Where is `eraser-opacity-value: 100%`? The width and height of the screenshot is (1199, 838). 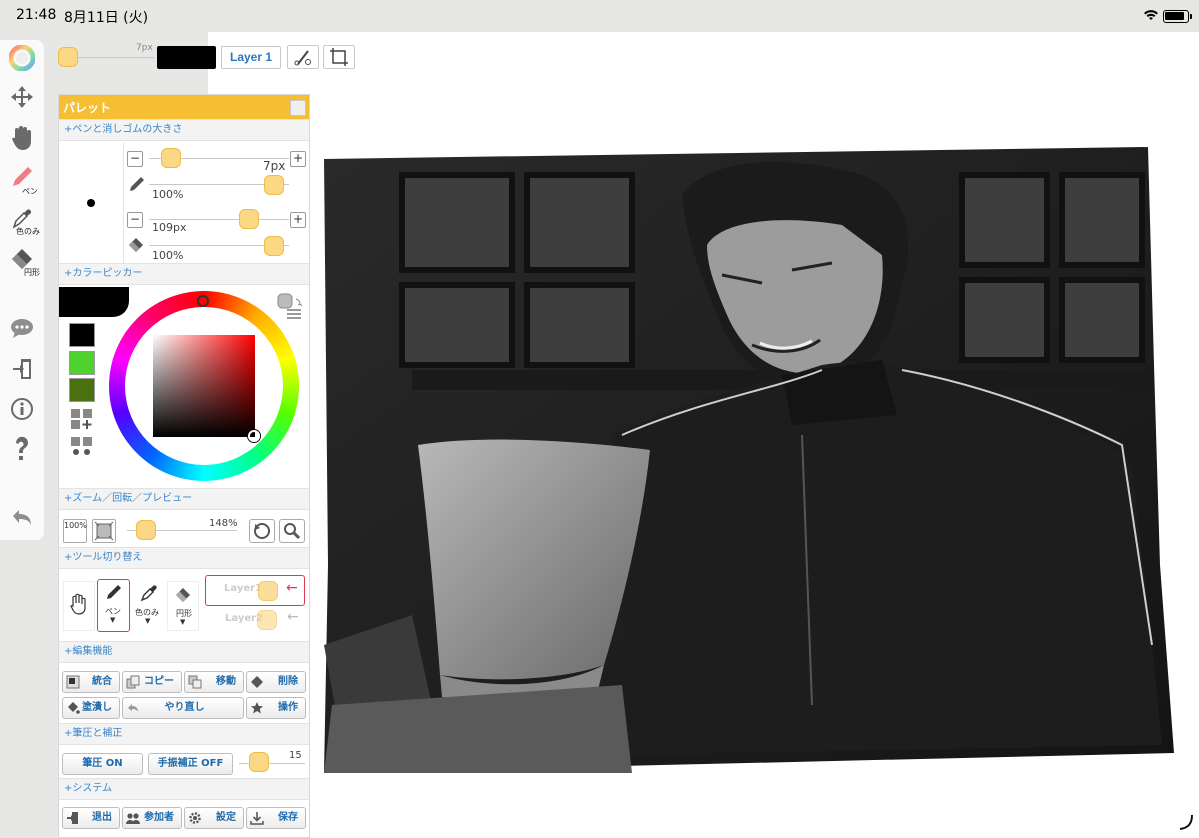
eraser-opacity-value: 100% is located at coordinates (168, 255).